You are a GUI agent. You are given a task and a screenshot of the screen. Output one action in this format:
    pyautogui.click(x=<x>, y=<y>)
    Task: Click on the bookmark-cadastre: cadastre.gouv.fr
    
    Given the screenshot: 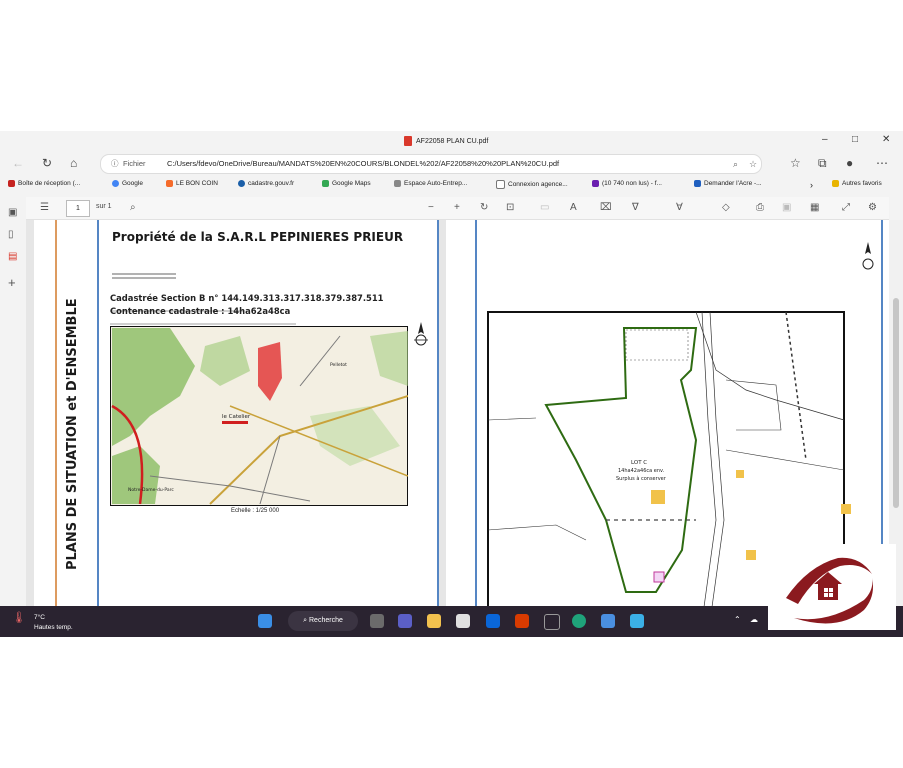 What is the action you would take?
    pyautogui.click(x=266, y=183)
    